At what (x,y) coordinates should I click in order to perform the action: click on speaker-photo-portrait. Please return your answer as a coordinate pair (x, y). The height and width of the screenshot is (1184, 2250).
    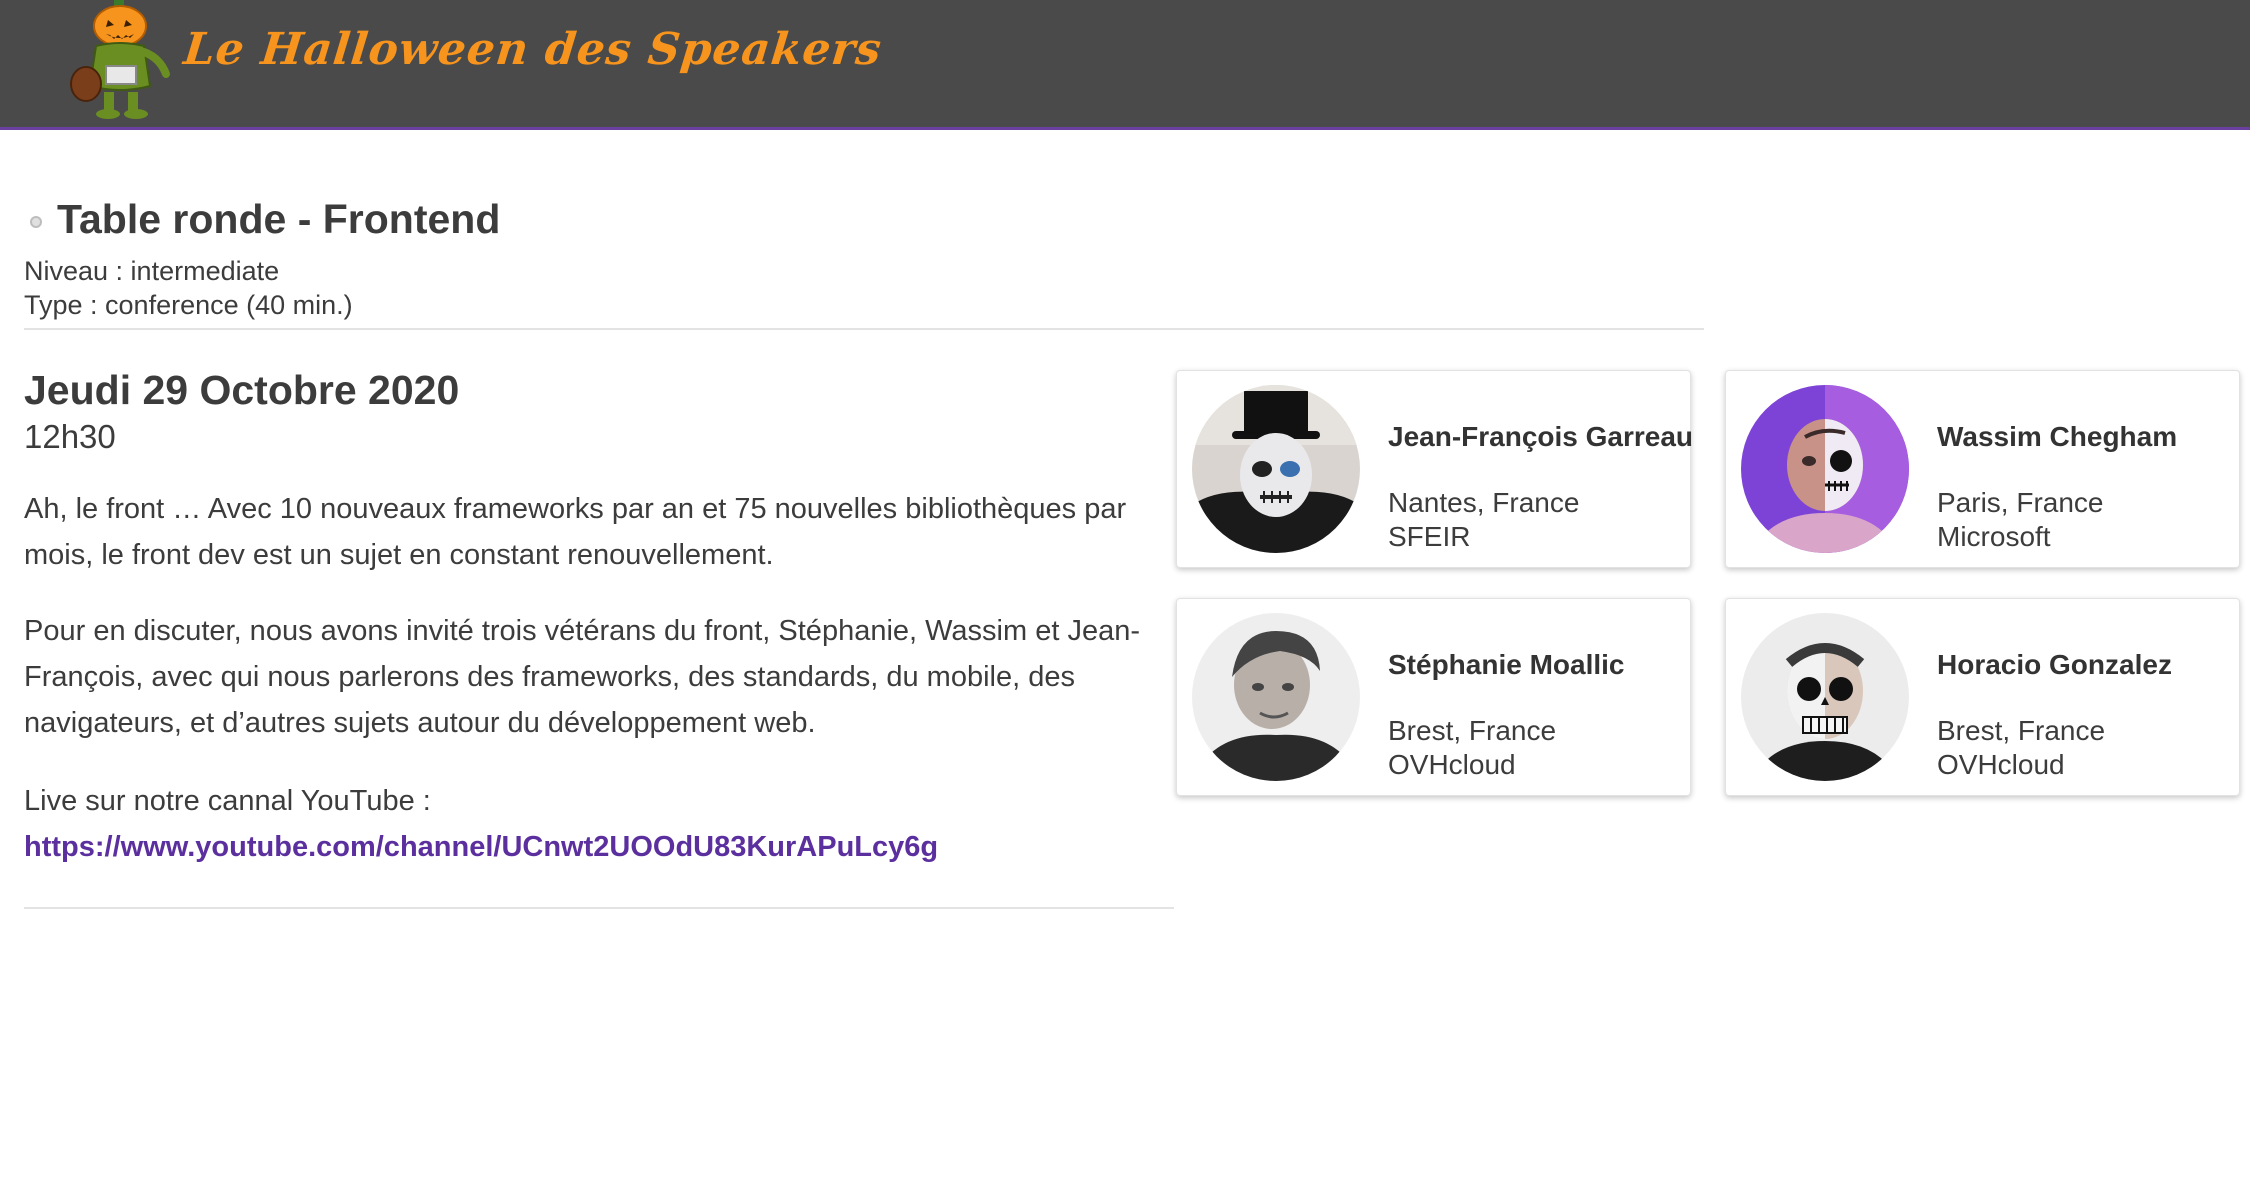
    Looking at the image, I should click on (1276, 697).